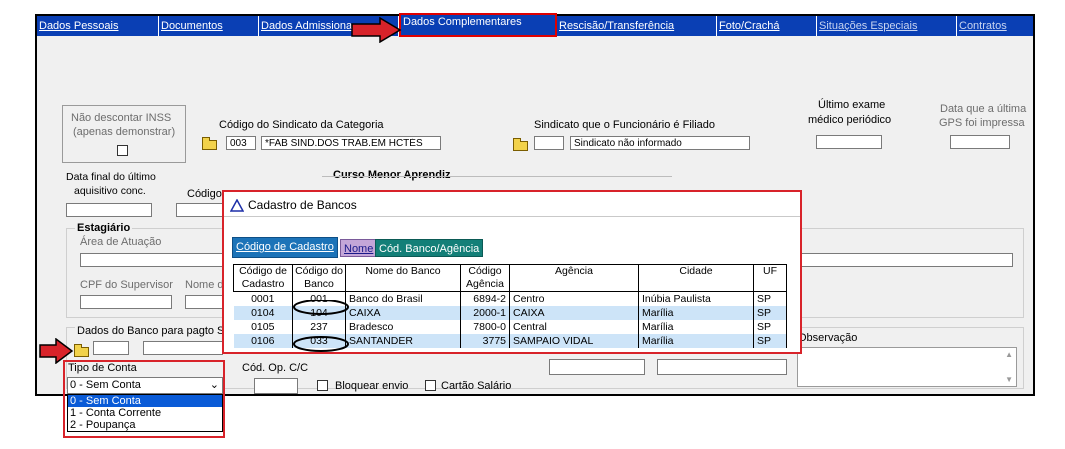  What do you see at coordinates (980, 142) in the screenshot?
I see `gps-date-field` at bounding box center [980, 142].